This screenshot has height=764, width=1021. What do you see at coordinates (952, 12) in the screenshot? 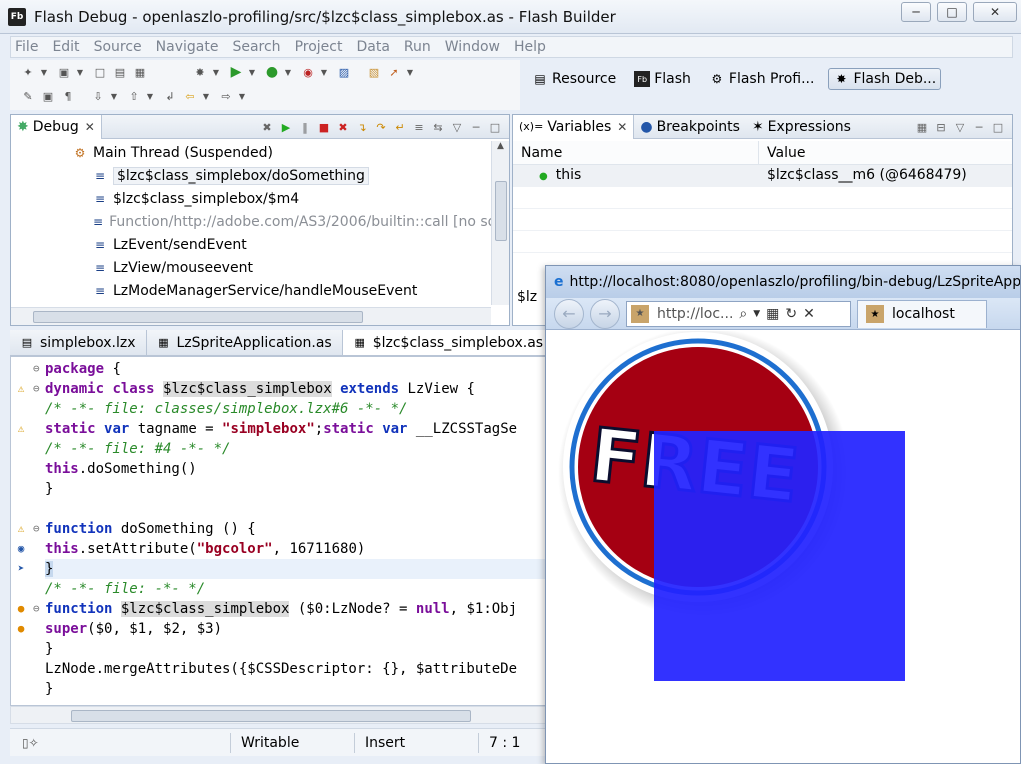
I see `maximize-button: □` at bounding box center [952, 12].